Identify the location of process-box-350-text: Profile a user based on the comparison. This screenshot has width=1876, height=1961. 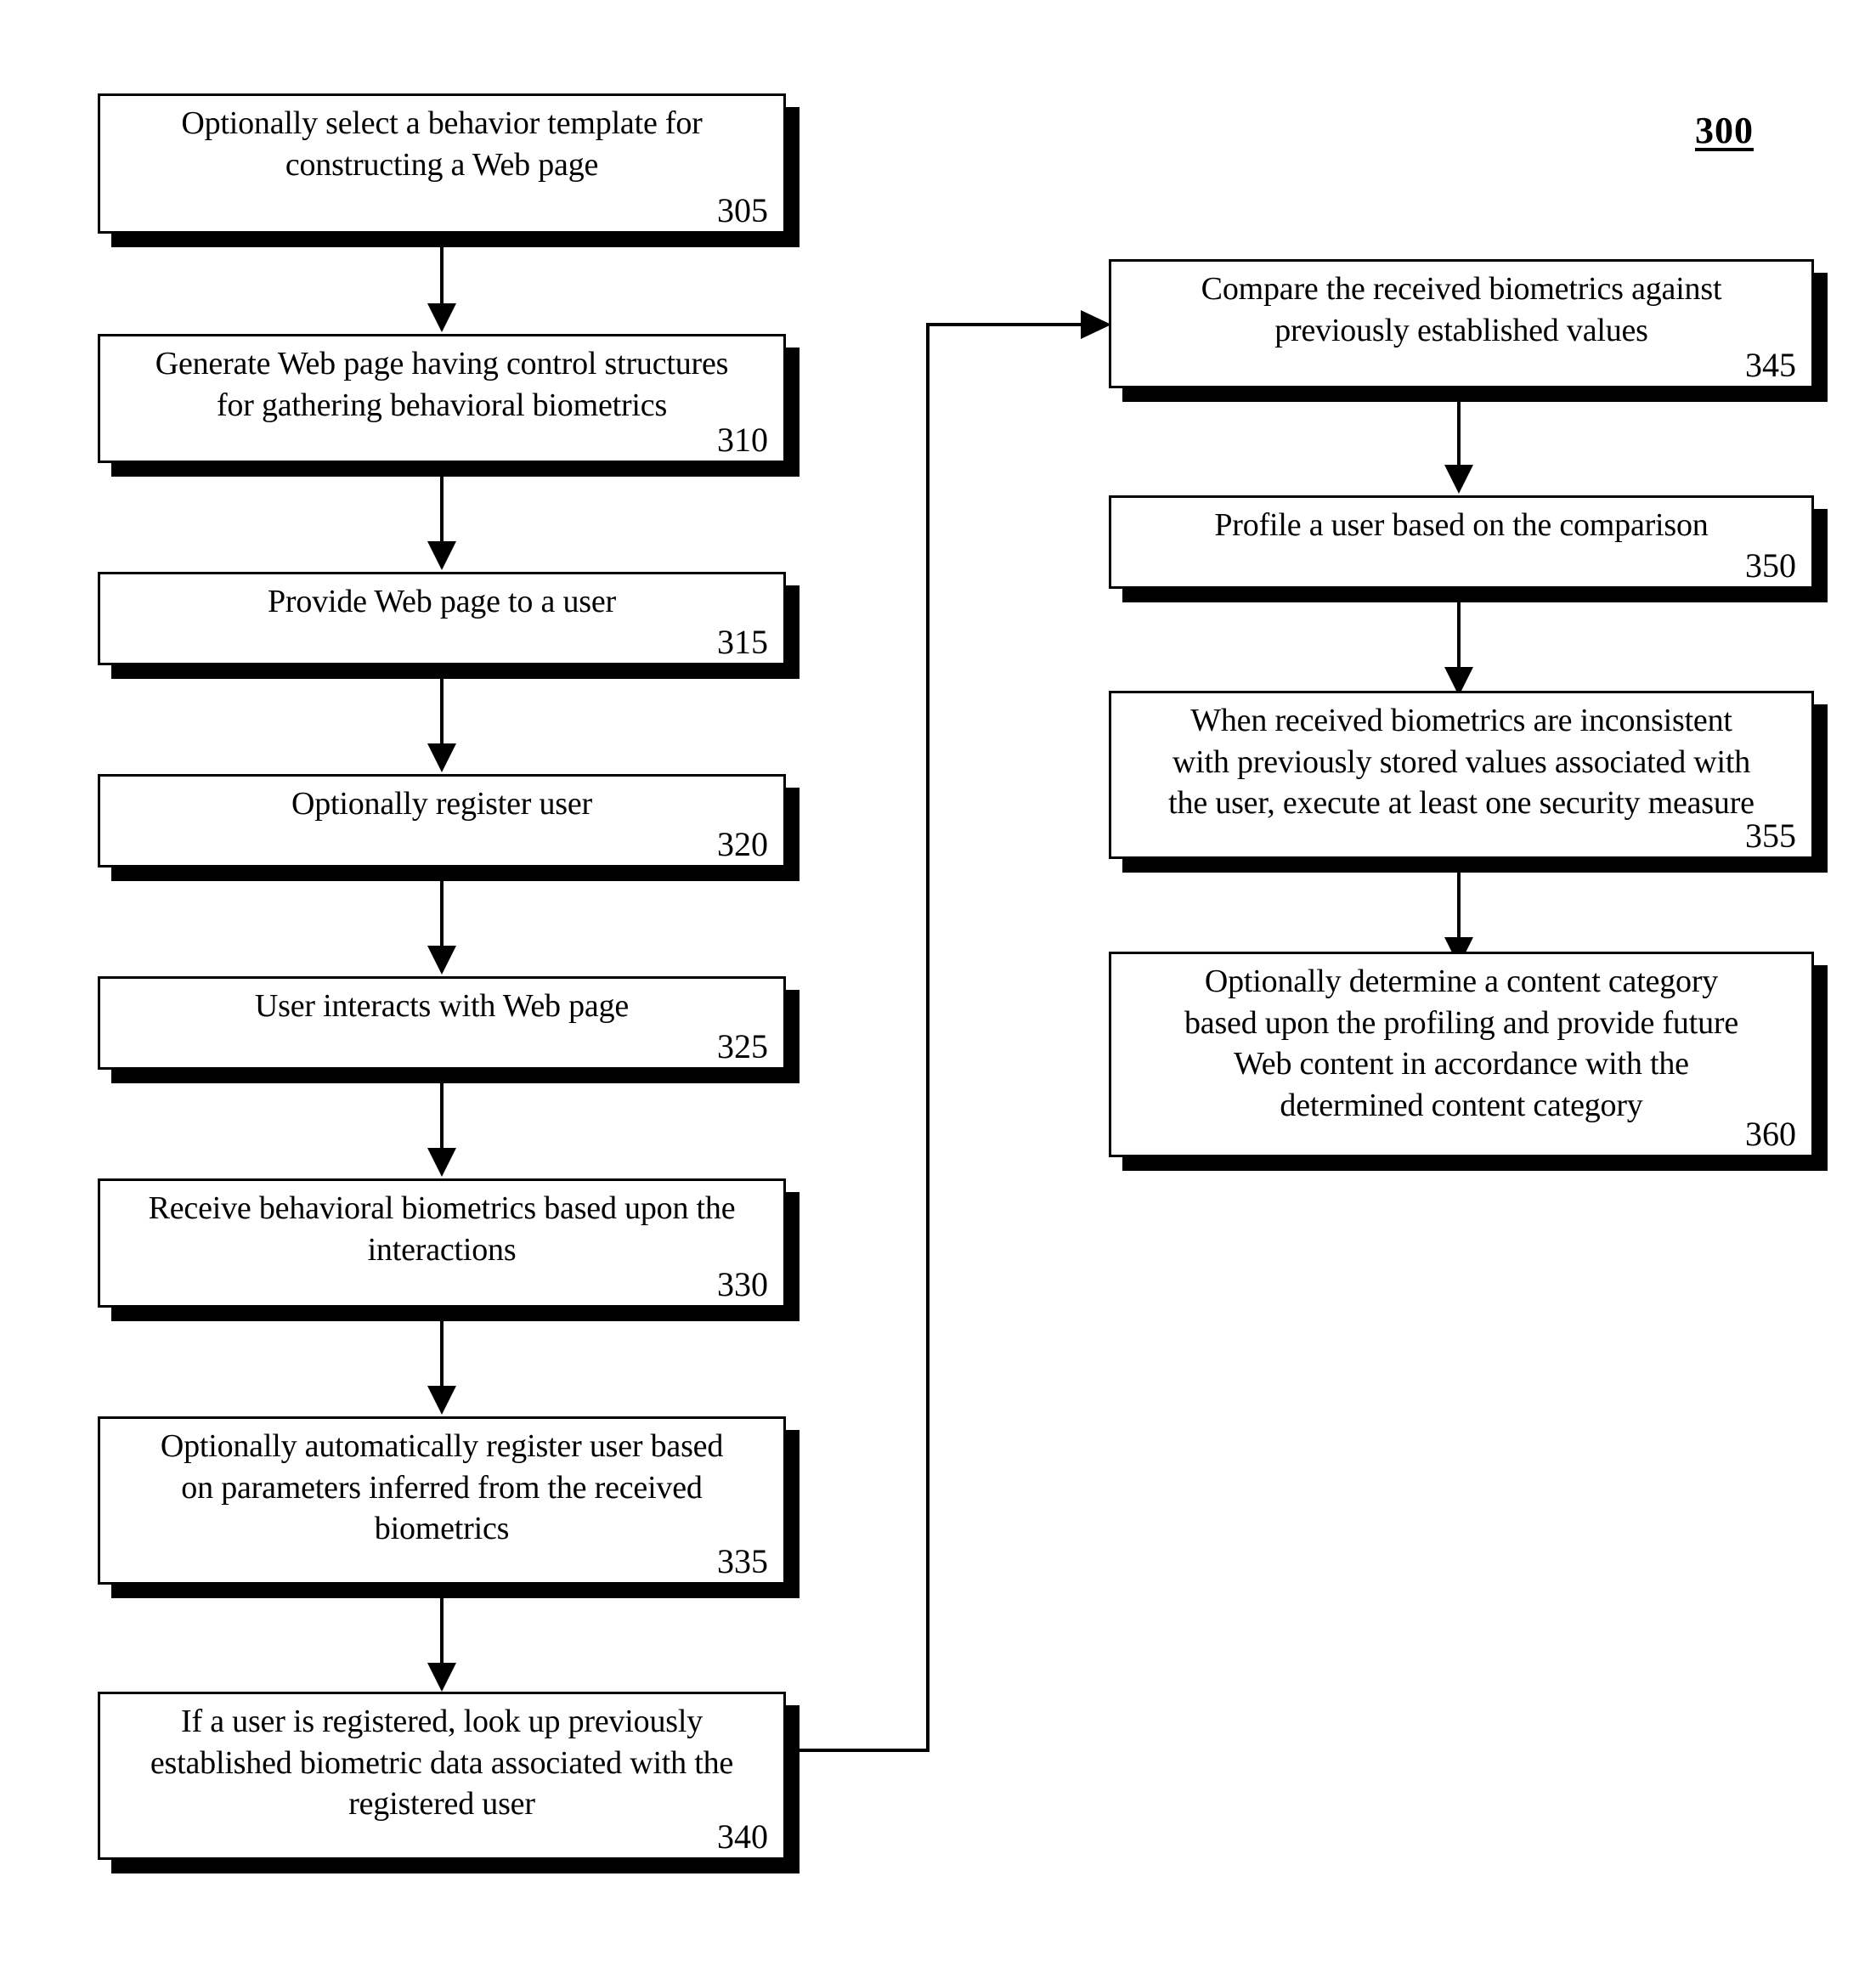
(1461, 525).